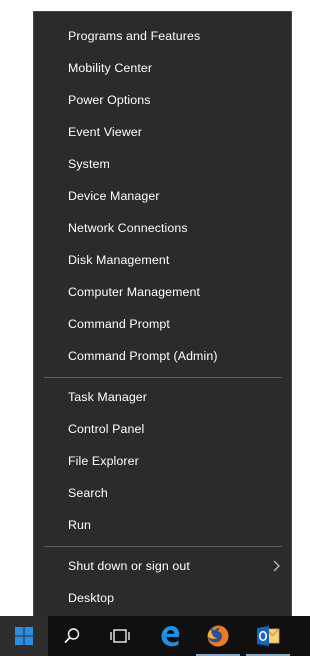 The width and height of the screenshot is (320, 656). I want to click on menu-item-computer-management: Computer Management, so click(162, 292).